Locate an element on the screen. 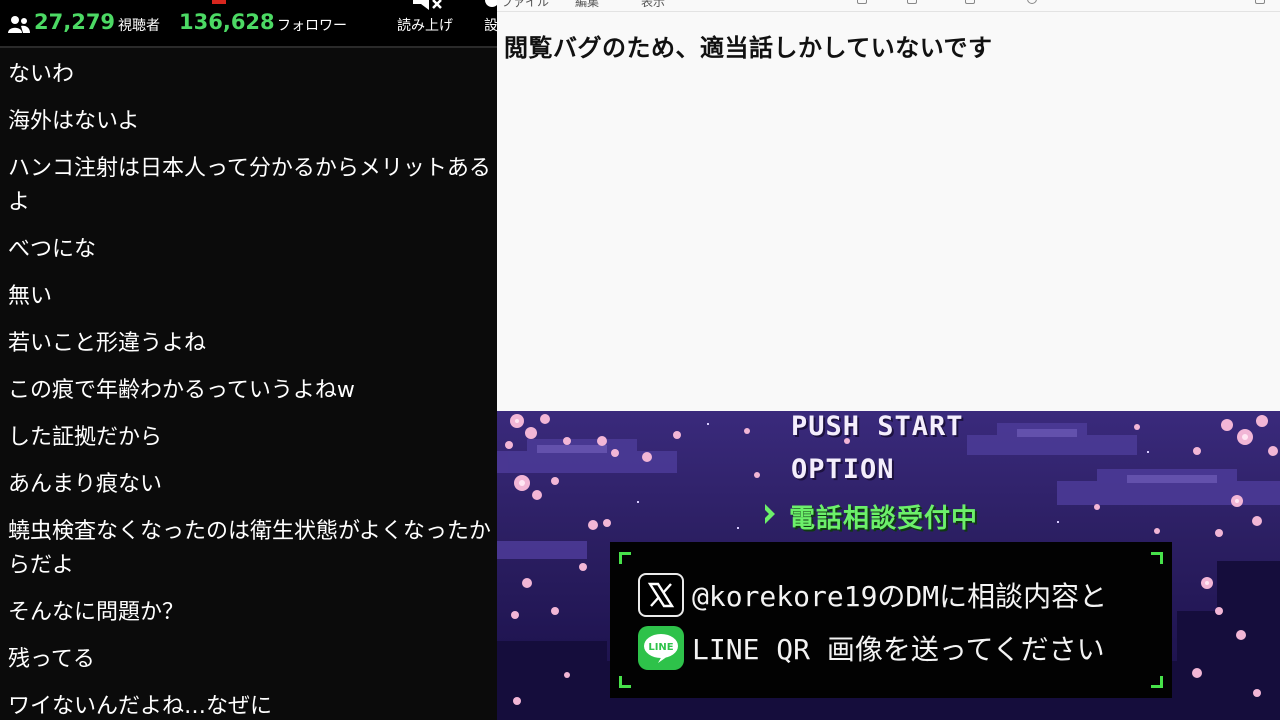  viewer-label: 視聴者 is located at coordinates (139, 26).